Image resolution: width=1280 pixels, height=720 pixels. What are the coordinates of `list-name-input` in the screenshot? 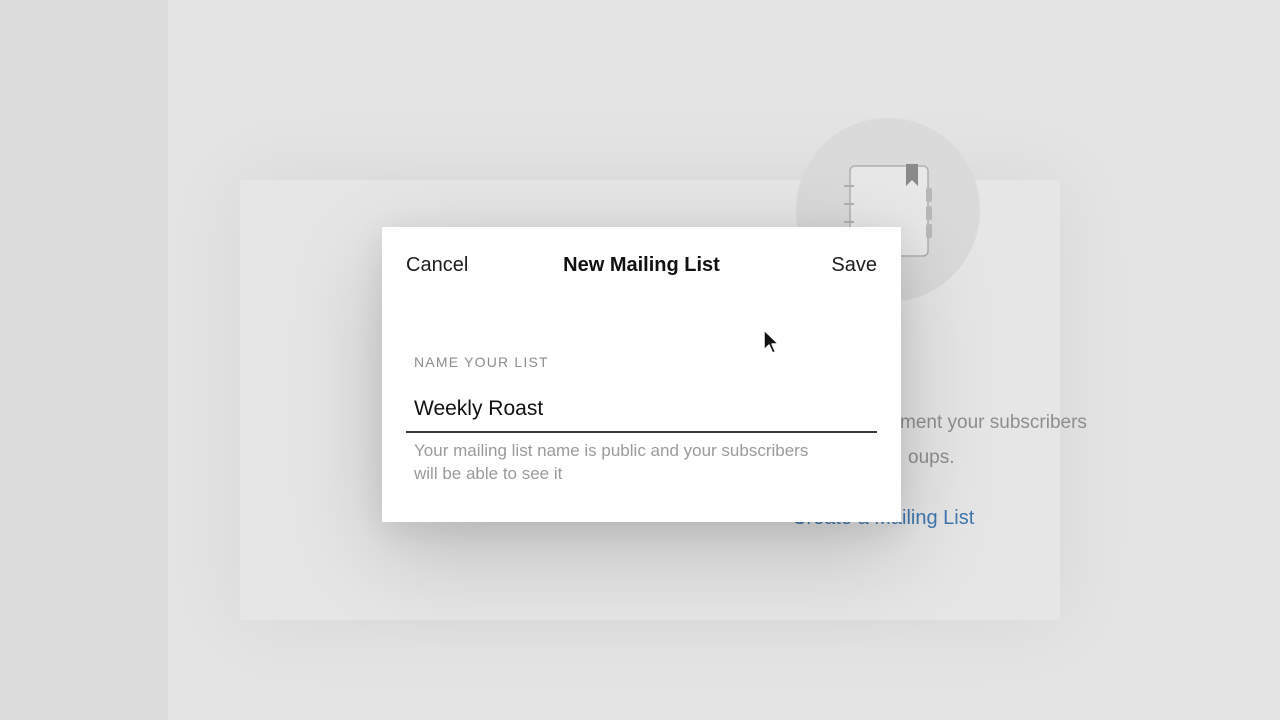 It's located at (641, 410).